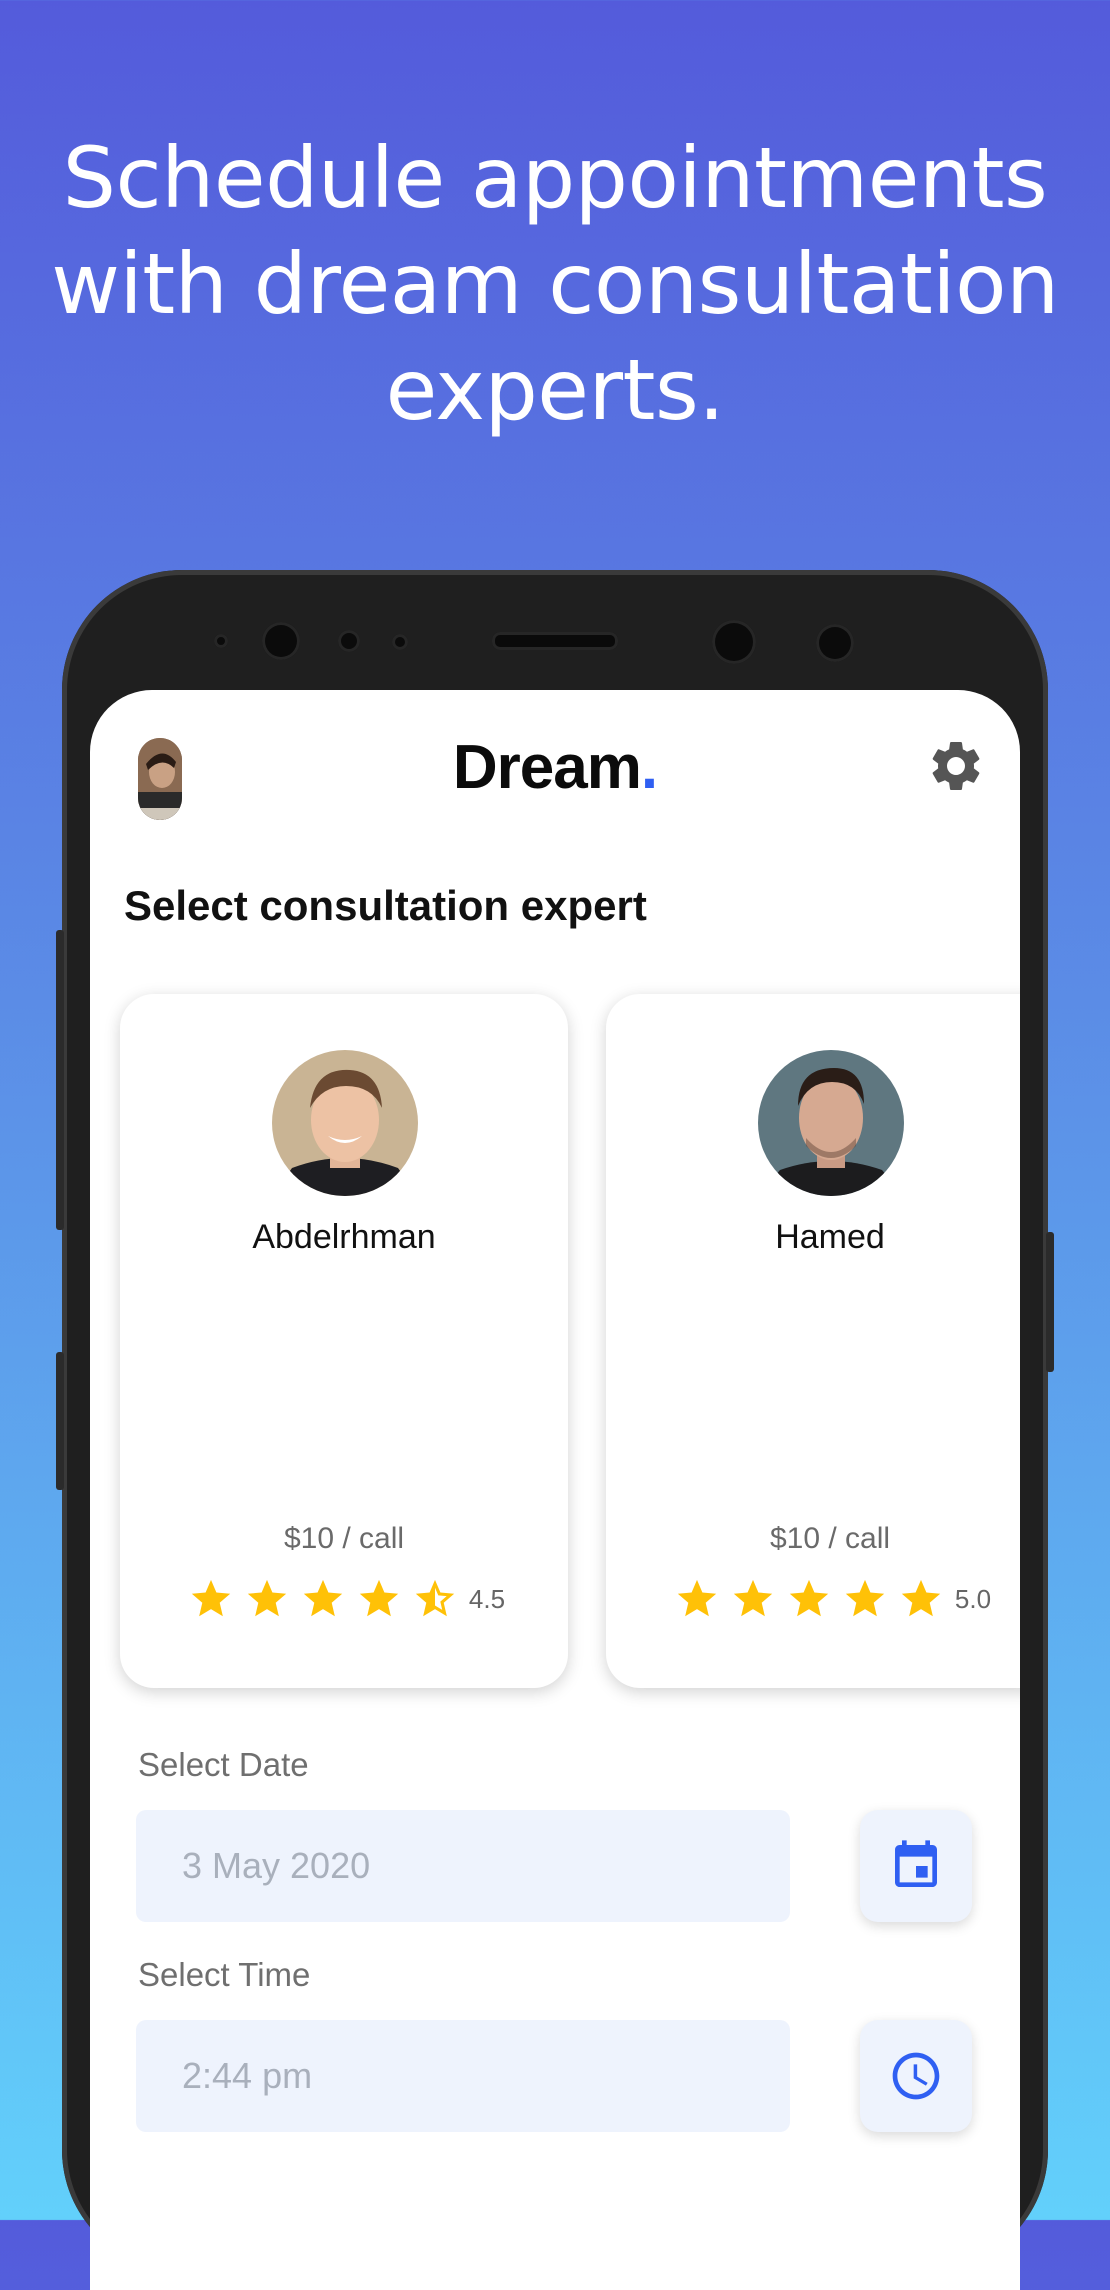 The width and height of the screenshot is (1110, 2290). Describe the element at coordinates (555, 178) in the screenshot. I see `headline-line-1: Schedule appointments` at that location.